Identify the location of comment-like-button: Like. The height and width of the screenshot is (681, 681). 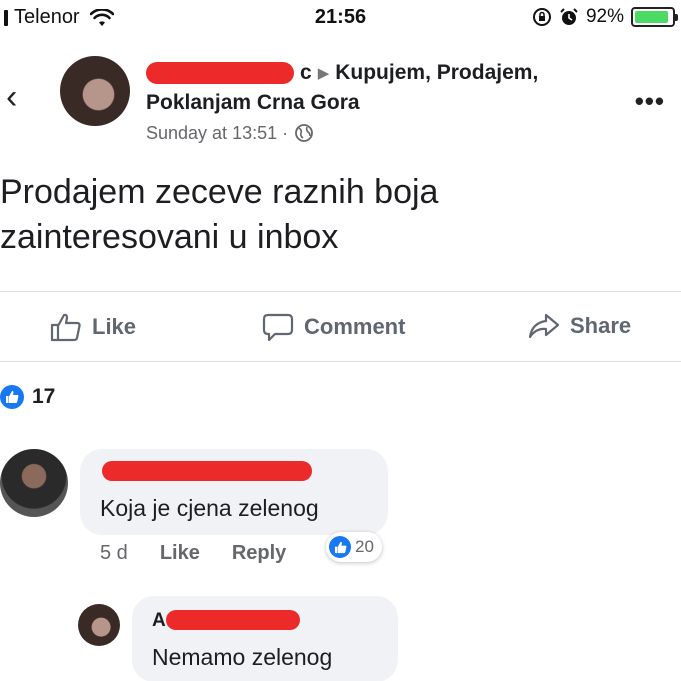
(180, 553).